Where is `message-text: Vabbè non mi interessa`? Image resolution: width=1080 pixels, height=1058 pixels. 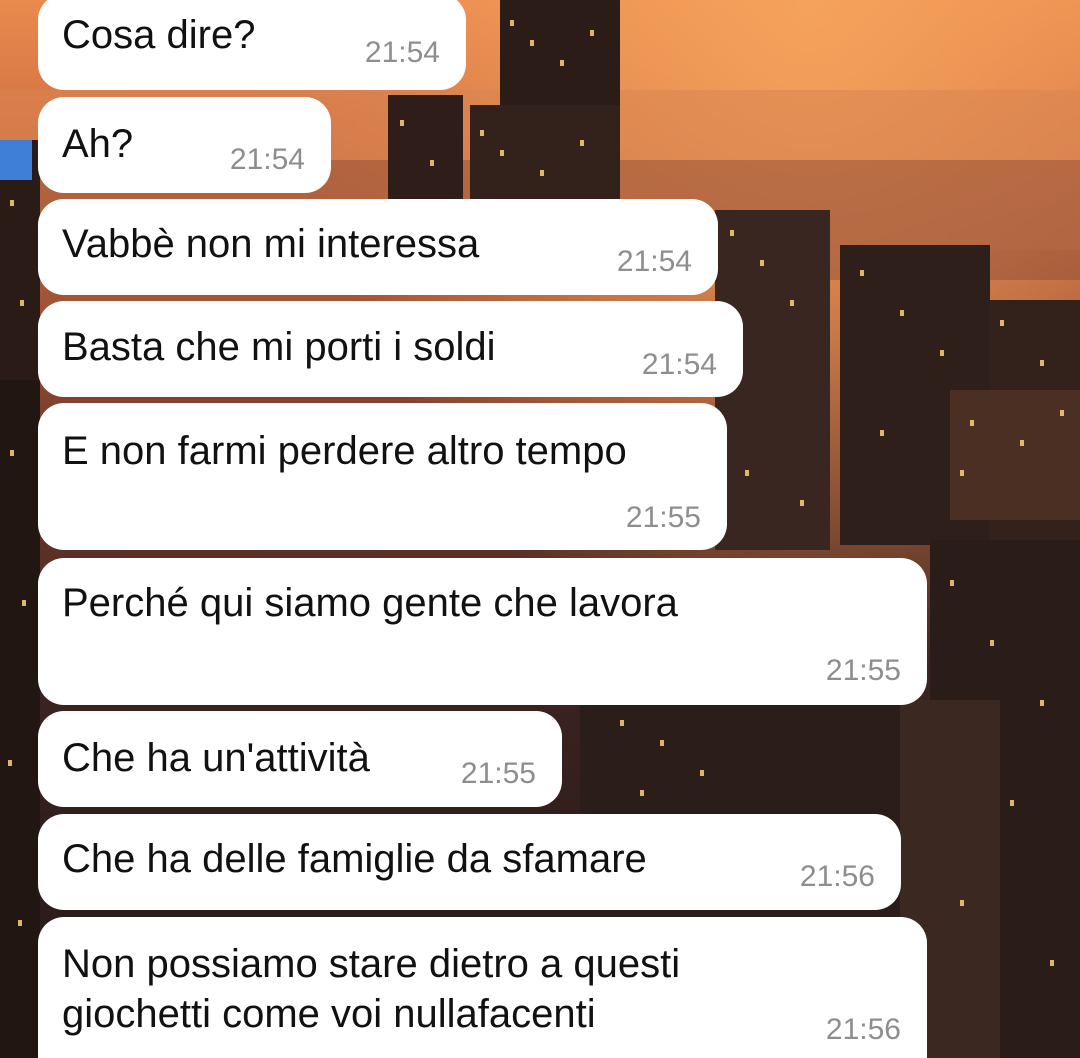
message-text: Vabbè non mi interessa is located at coordinates (271, 244).